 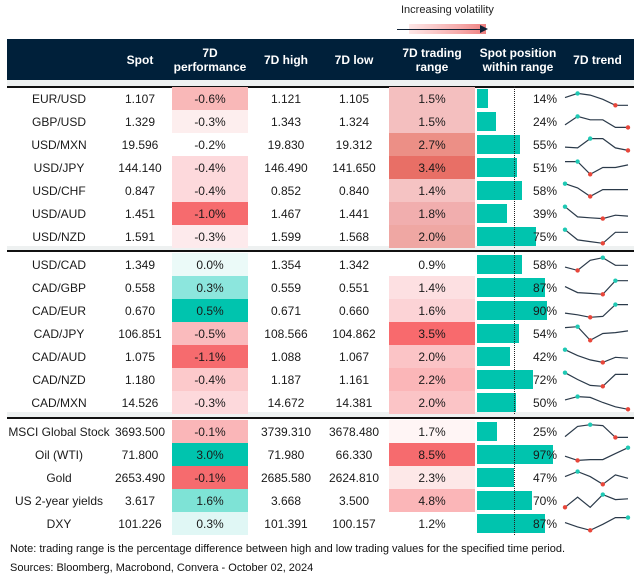 What do you see at coordinates (320, 190) in the screenshot?
I see `table-row: USD/CHF 0.847 -0.4% 0.852 0.840 1.4% 58%` at bounding box center [320, 190].